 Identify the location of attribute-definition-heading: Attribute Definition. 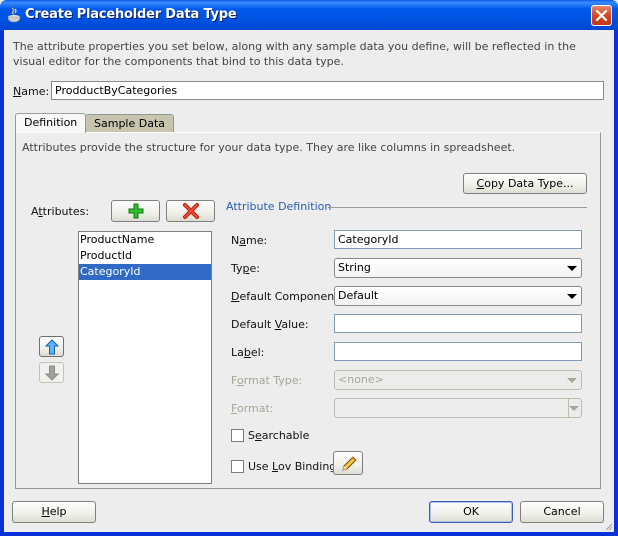
(279, 206).